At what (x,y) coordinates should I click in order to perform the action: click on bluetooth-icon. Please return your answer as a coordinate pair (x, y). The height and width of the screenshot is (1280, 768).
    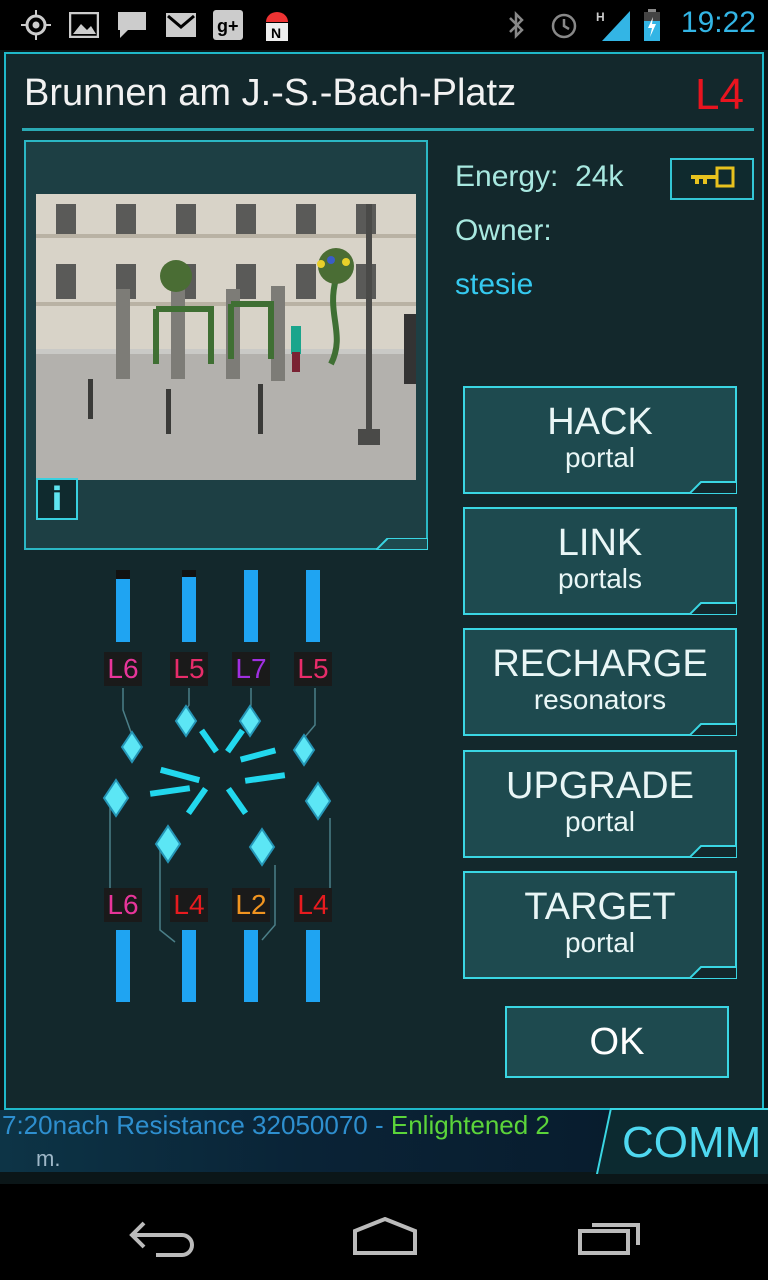
    Looking at the image, I should click on (516, 25).